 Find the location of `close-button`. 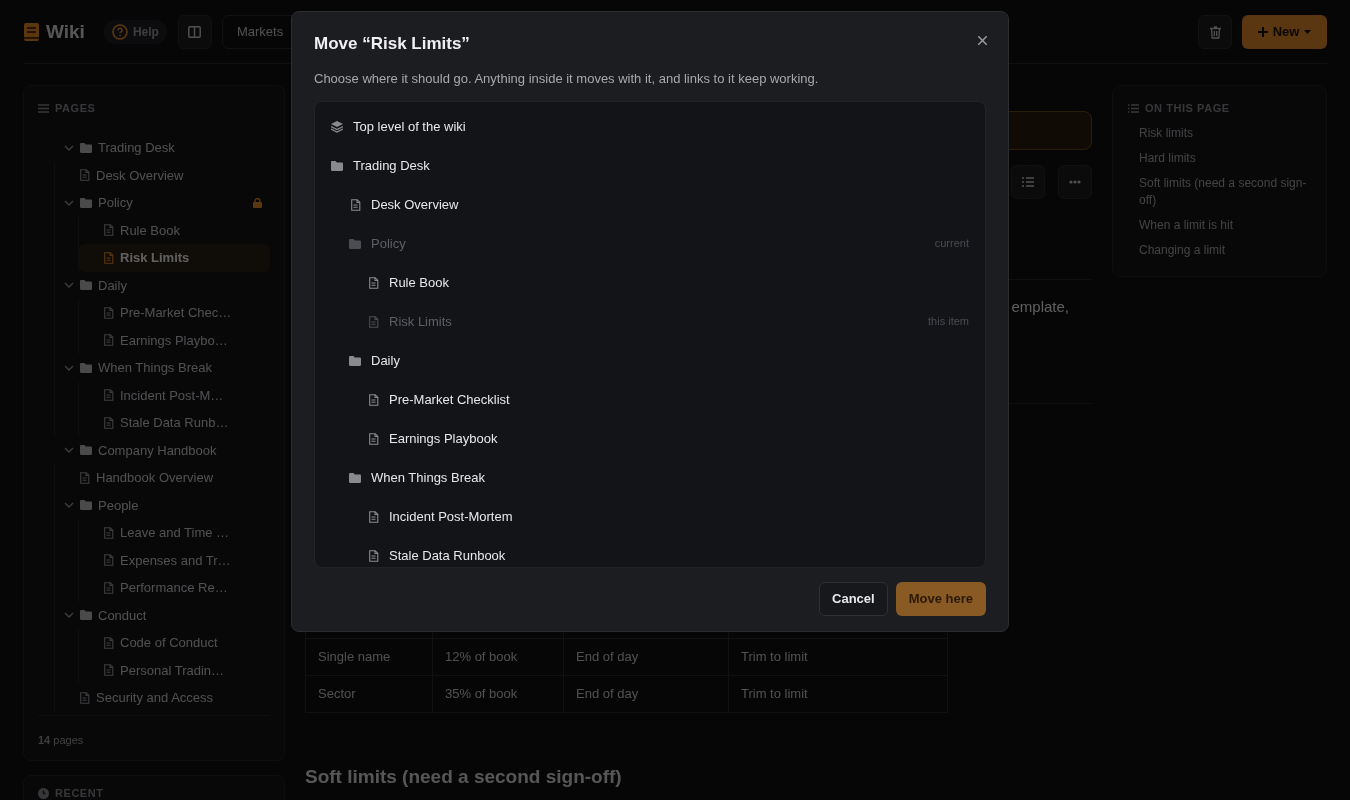

close-button is located at coordinates (982, 40).